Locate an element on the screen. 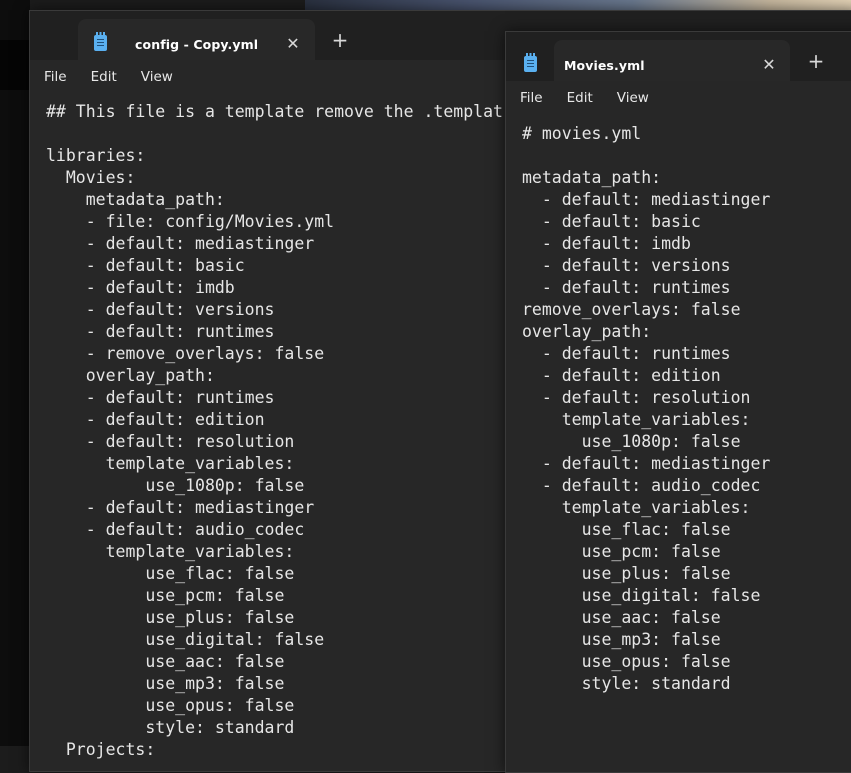 The image size is (851, 773). title-bar: Movies.yml ✕ + is located at coordinates (678, 56).